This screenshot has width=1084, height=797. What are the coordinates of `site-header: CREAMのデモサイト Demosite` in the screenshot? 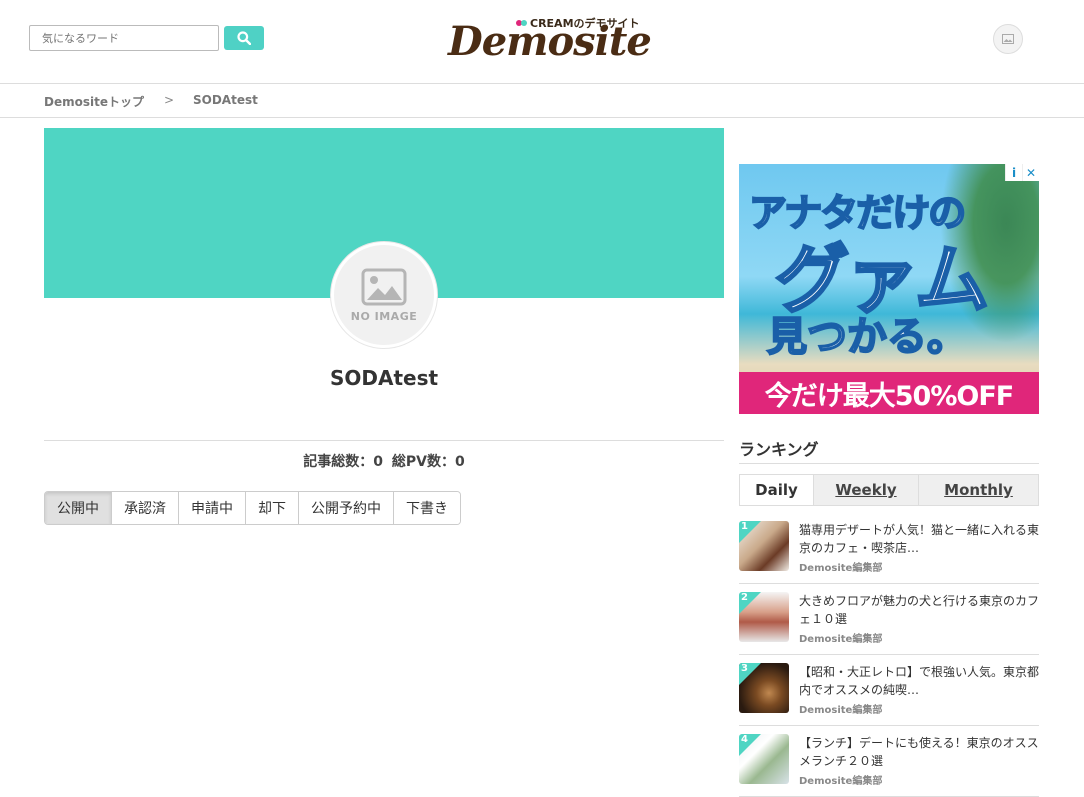 It's located at (542, 42).